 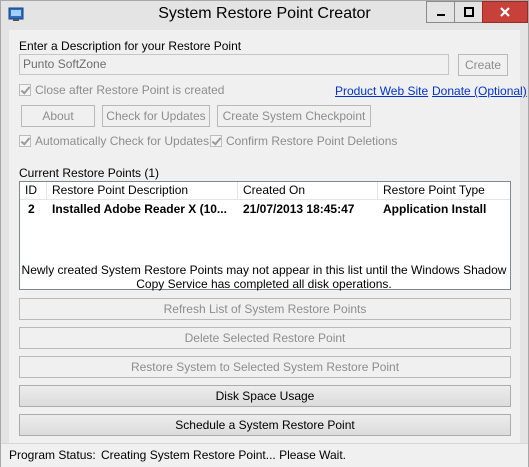 I want to click on create-checkpoint-button: Create System Checkpoint, so click(x=294, y=116).